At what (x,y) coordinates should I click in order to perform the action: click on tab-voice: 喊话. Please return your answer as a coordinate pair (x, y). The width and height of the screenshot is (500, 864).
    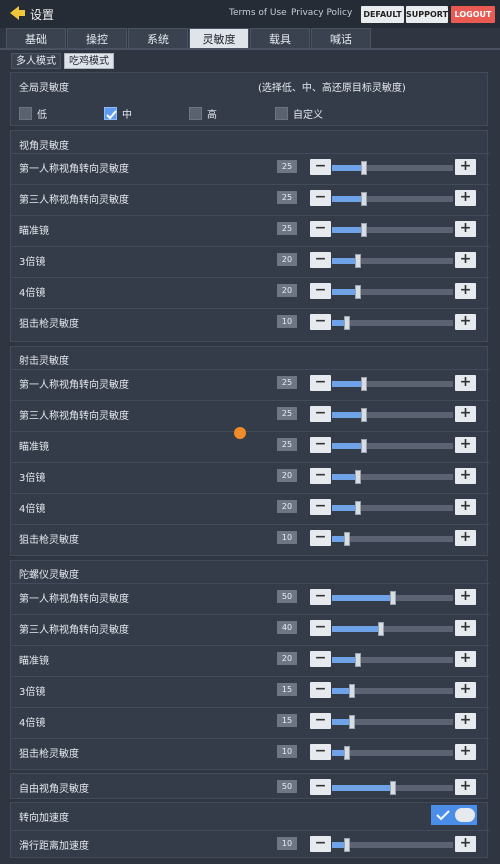
    Looking at the image, I should click on (341, 38).